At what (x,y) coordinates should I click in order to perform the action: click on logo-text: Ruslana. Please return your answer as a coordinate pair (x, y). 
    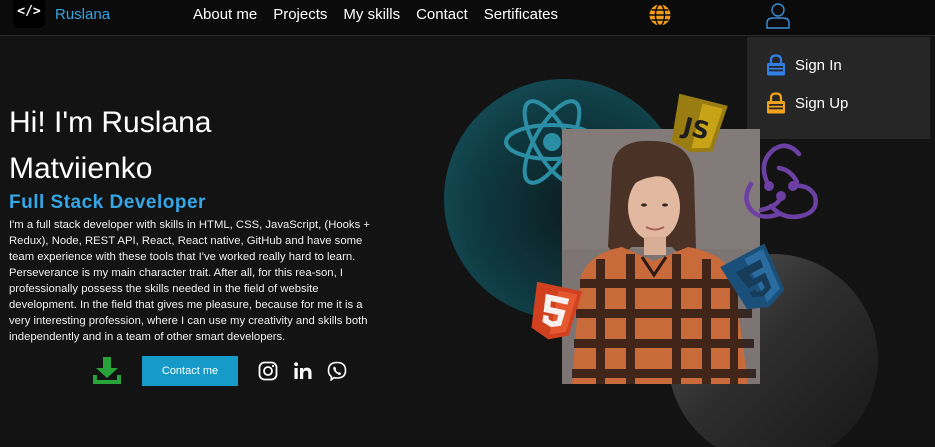
    Looking at the image, I should click on (82, 14).